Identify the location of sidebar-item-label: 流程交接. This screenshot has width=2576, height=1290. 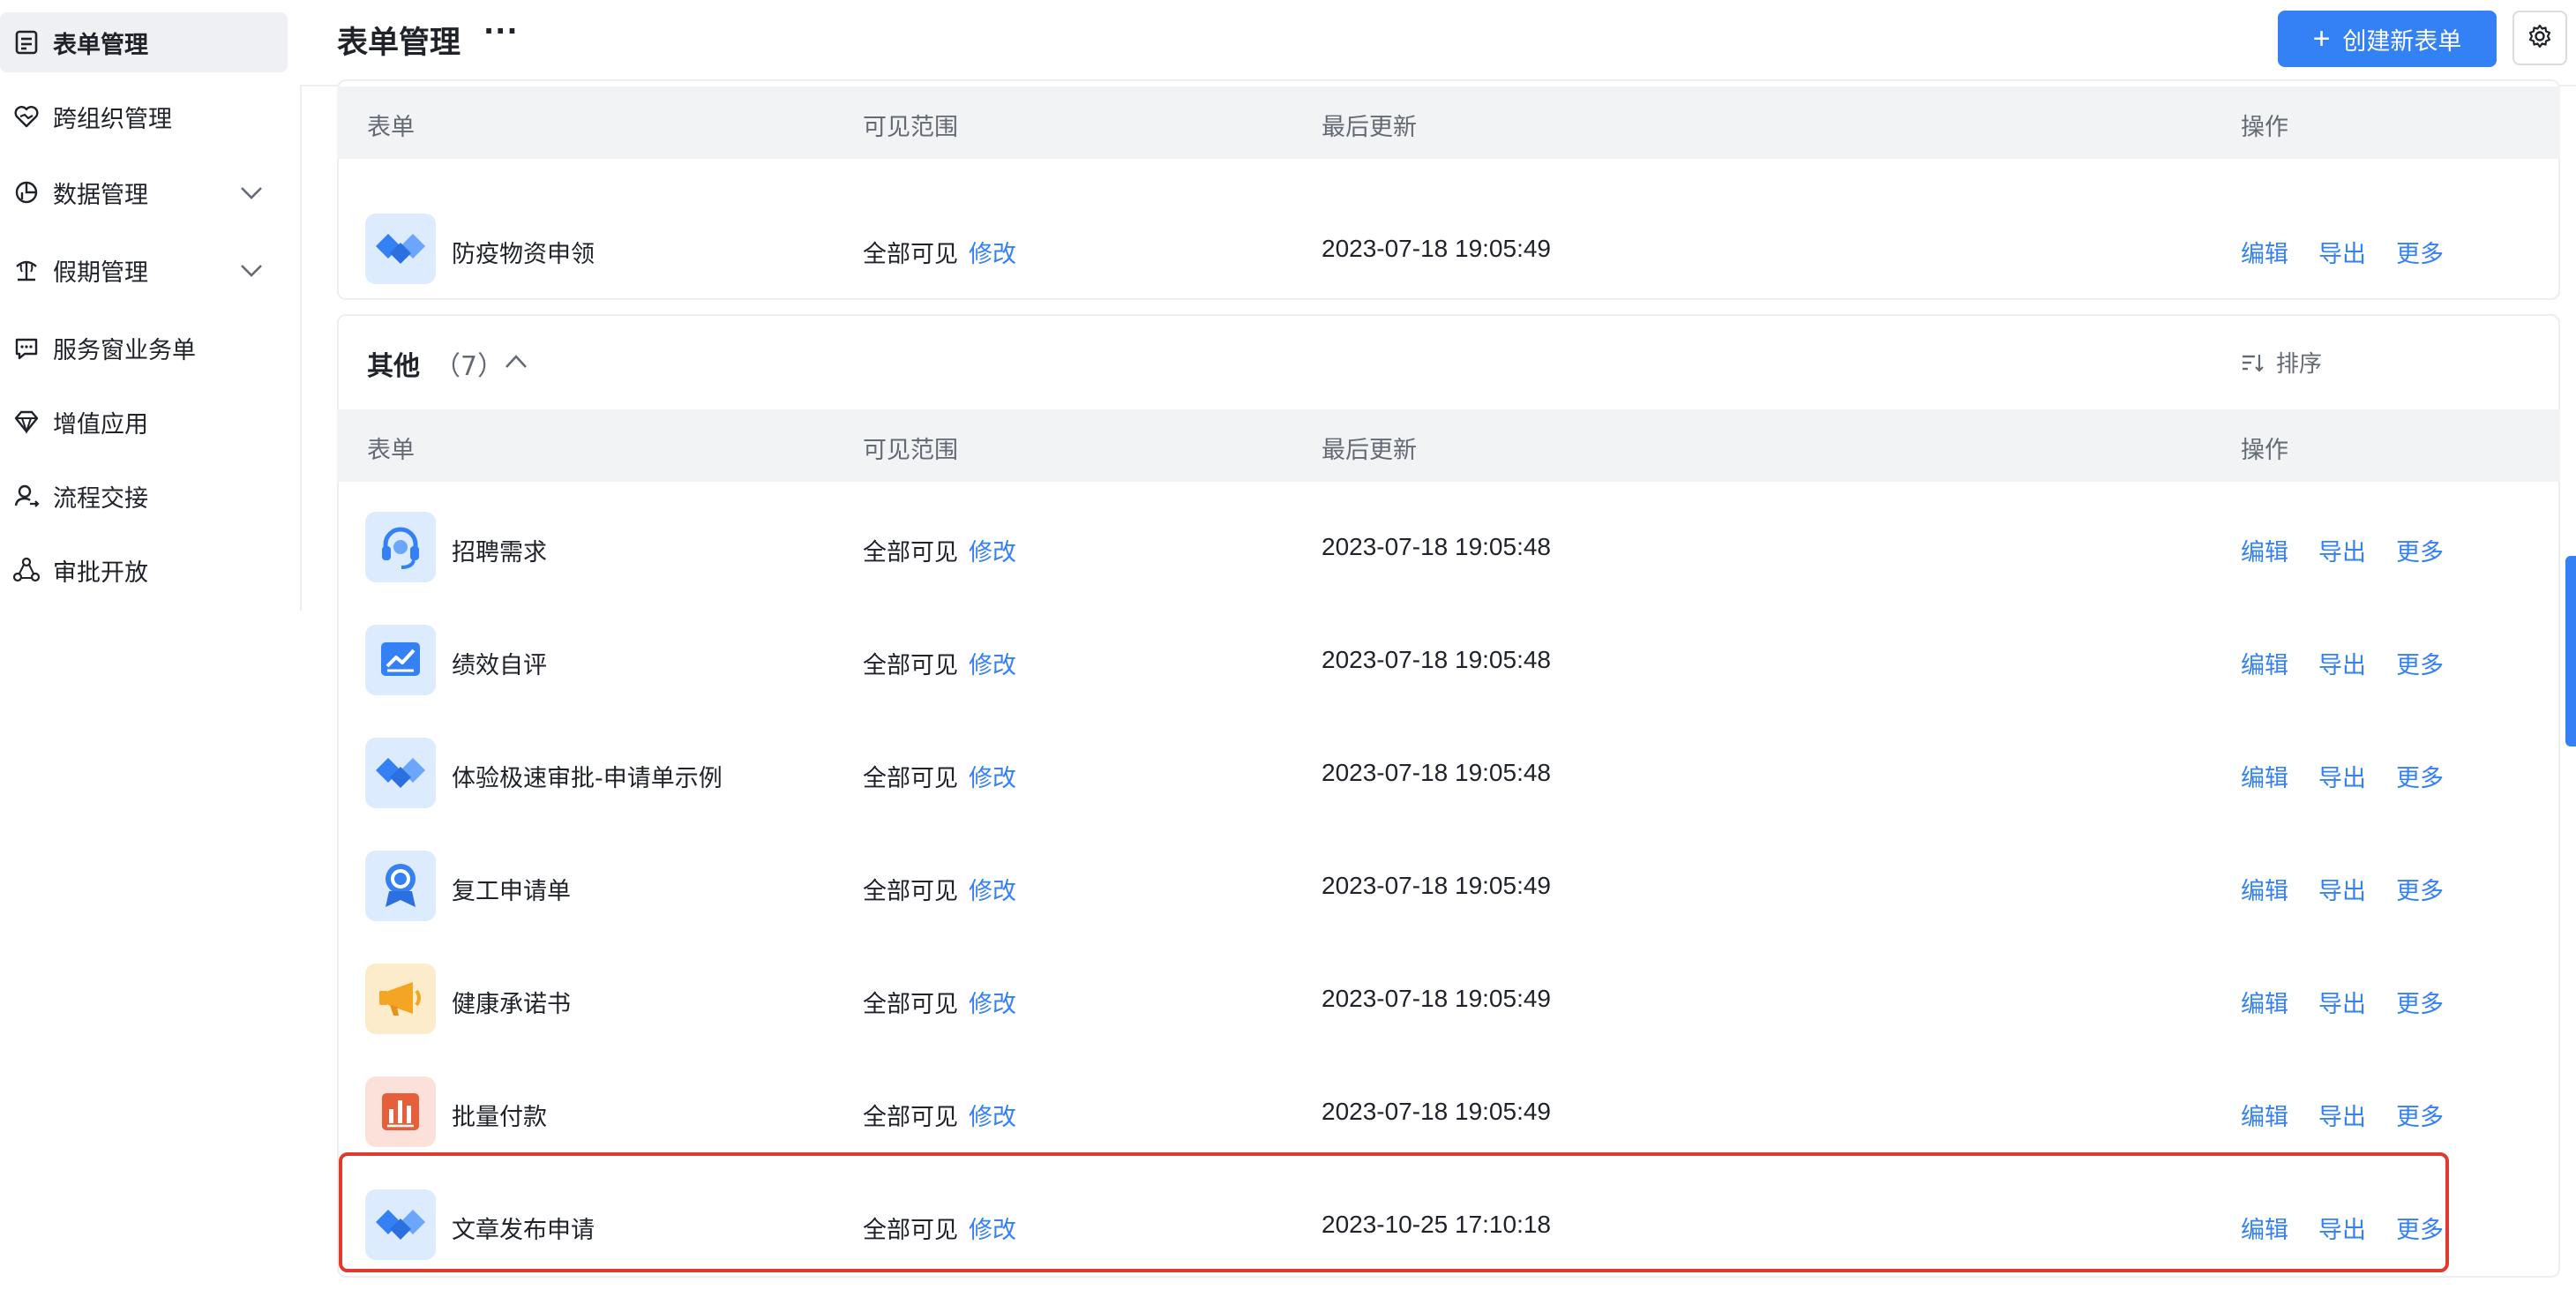
(101, 498).